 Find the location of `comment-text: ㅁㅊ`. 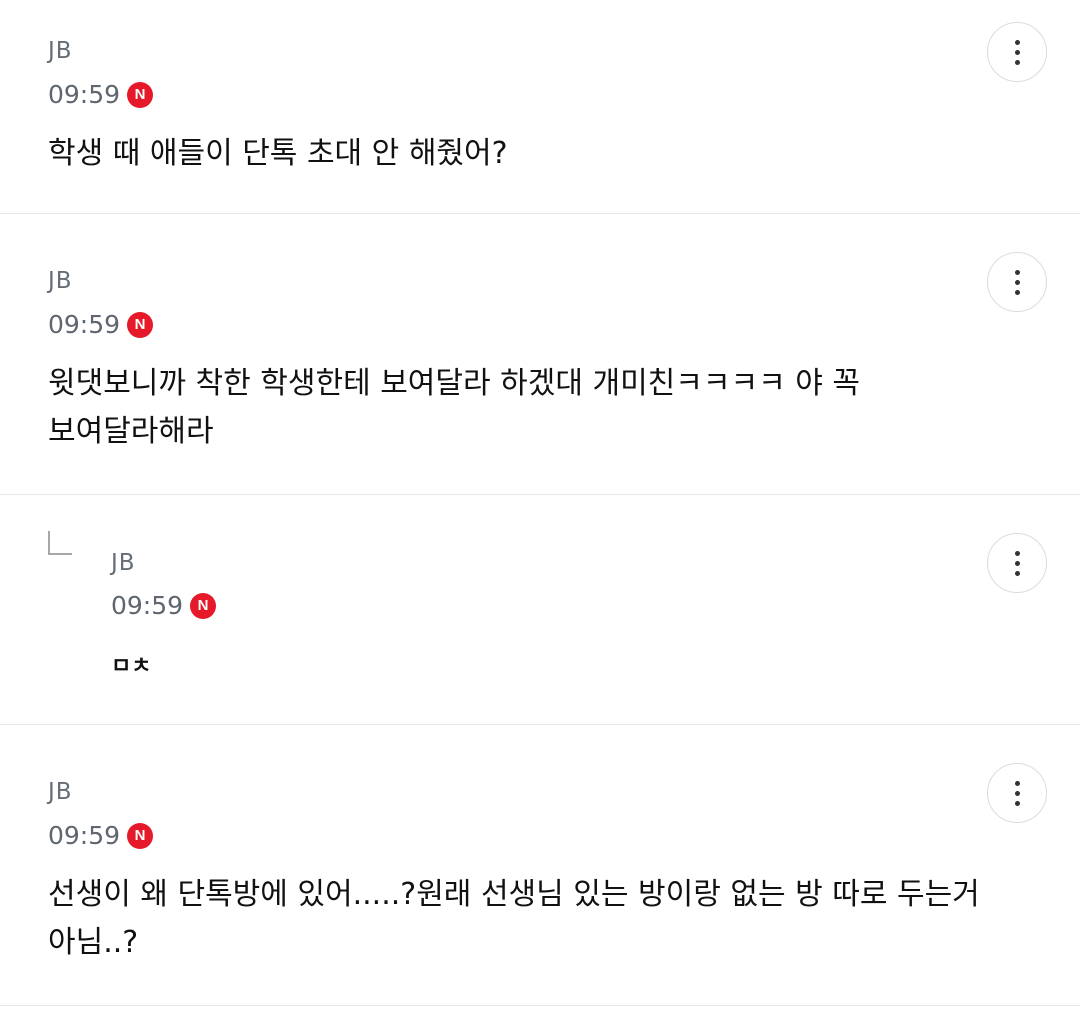

comment-text: ㅁㅊ is located at coordinates (131, 667).